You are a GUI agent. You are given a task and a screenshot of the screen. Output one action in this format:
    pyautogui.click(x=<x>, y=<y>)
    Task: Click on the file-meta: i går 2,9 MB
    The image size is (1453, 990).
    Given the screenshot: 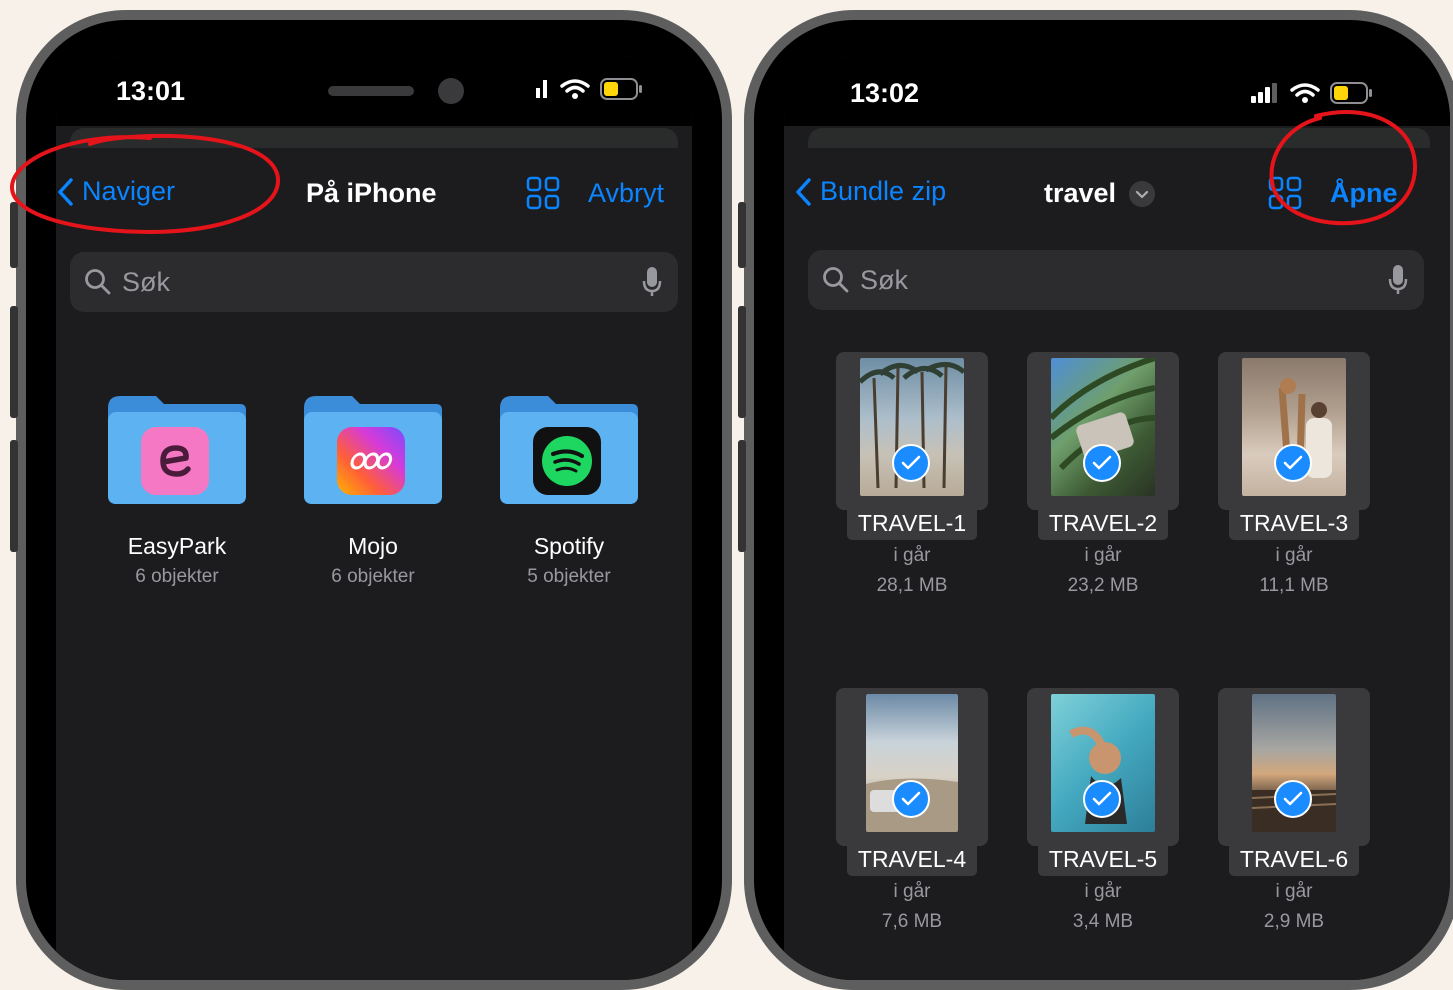 What is the action you would take?
    pyautogui.click(x=1294, y=907)
    